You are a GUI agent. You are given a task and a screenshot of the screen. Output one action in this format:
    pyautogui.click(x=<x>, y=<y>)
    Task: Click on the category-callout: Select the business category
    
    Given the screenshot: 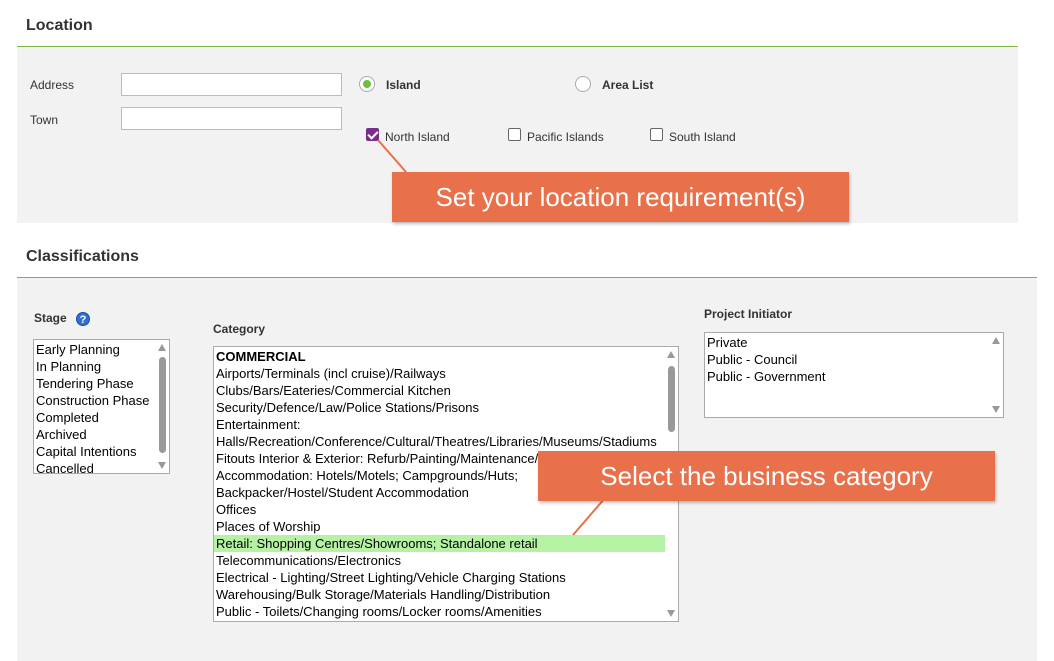 What is the action you would take?
    pyautogui.click(x=766, y=476)
    